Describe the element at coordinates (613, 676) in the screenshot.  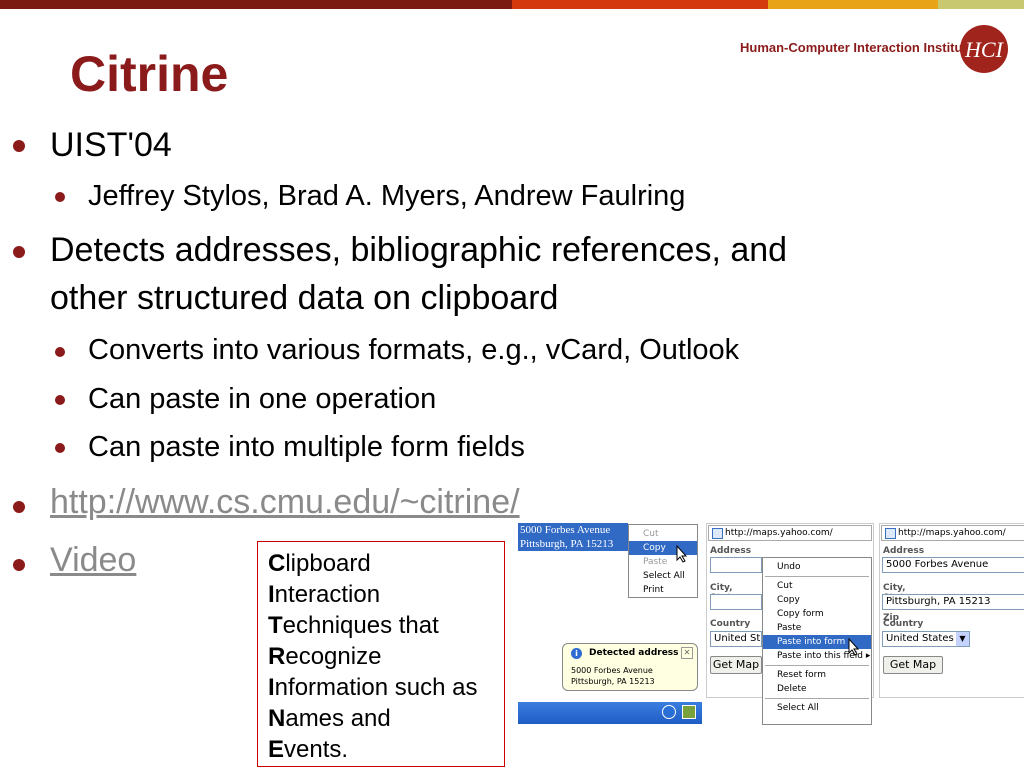
I see `balloon-address: 5000 Forbes Avenue Pittsburgh, PA 15213` at that location.